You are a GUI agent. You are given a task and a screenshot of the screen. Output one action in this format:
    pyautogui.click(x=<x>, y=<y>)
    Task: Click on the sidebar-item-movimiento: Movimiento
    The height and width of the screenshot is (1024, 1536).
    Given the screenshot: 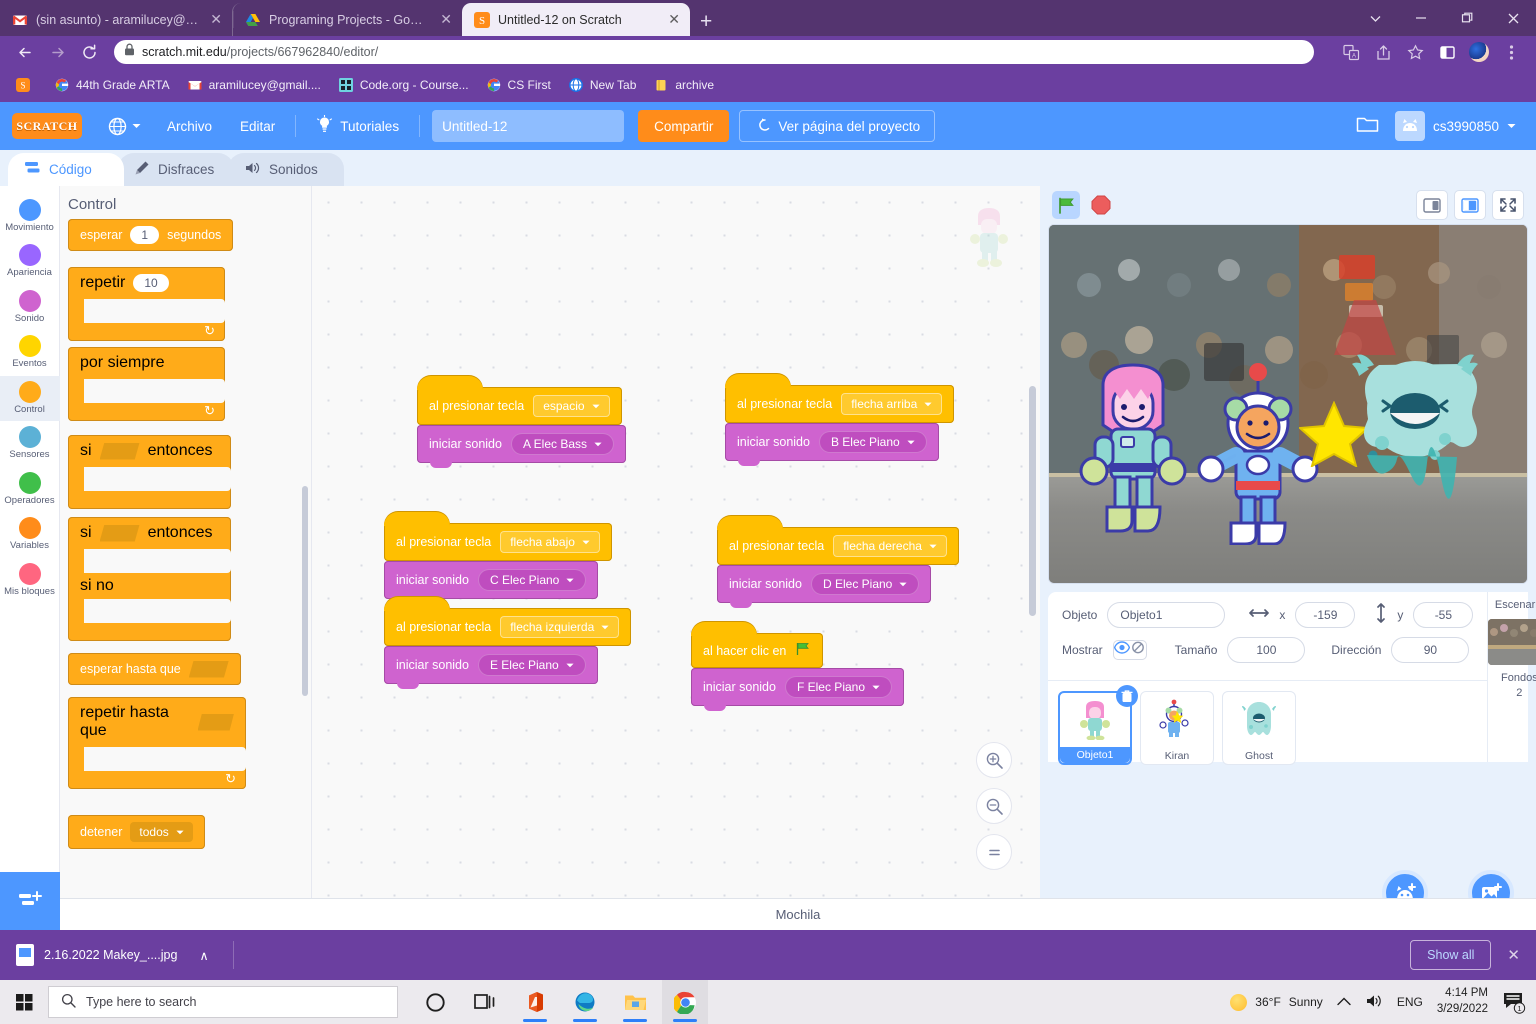 What is the action you would take?
    pyautogui.click(x=30, y=216)
    